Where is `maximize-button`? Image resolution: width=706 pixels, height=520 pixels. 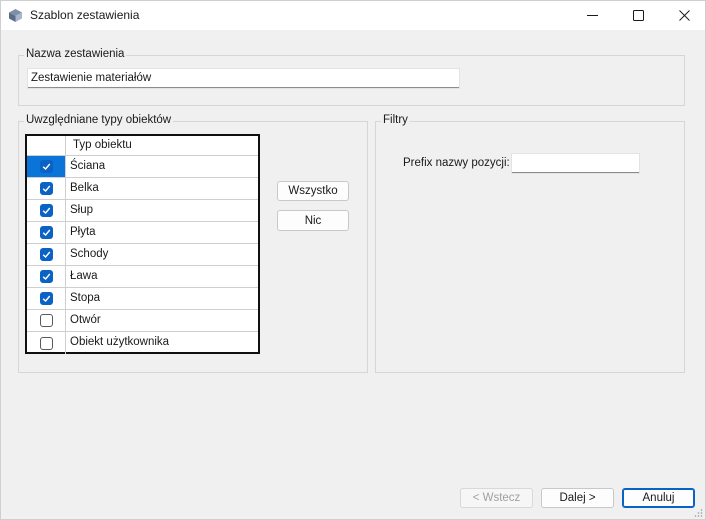 maximize-button is located at coordinates (638, 15).